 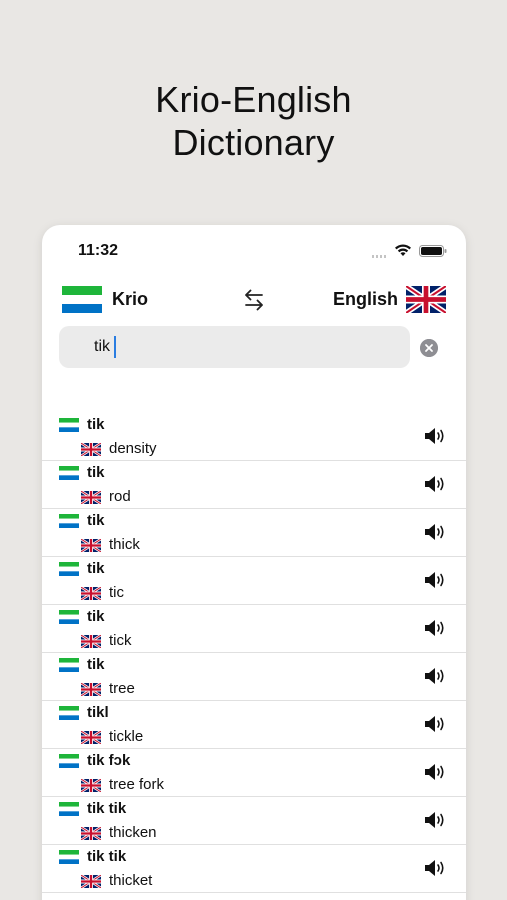 What do you see at coordinates (234, 347) in the screenshot?
I see `search-input` at bounding box center [234, 347].